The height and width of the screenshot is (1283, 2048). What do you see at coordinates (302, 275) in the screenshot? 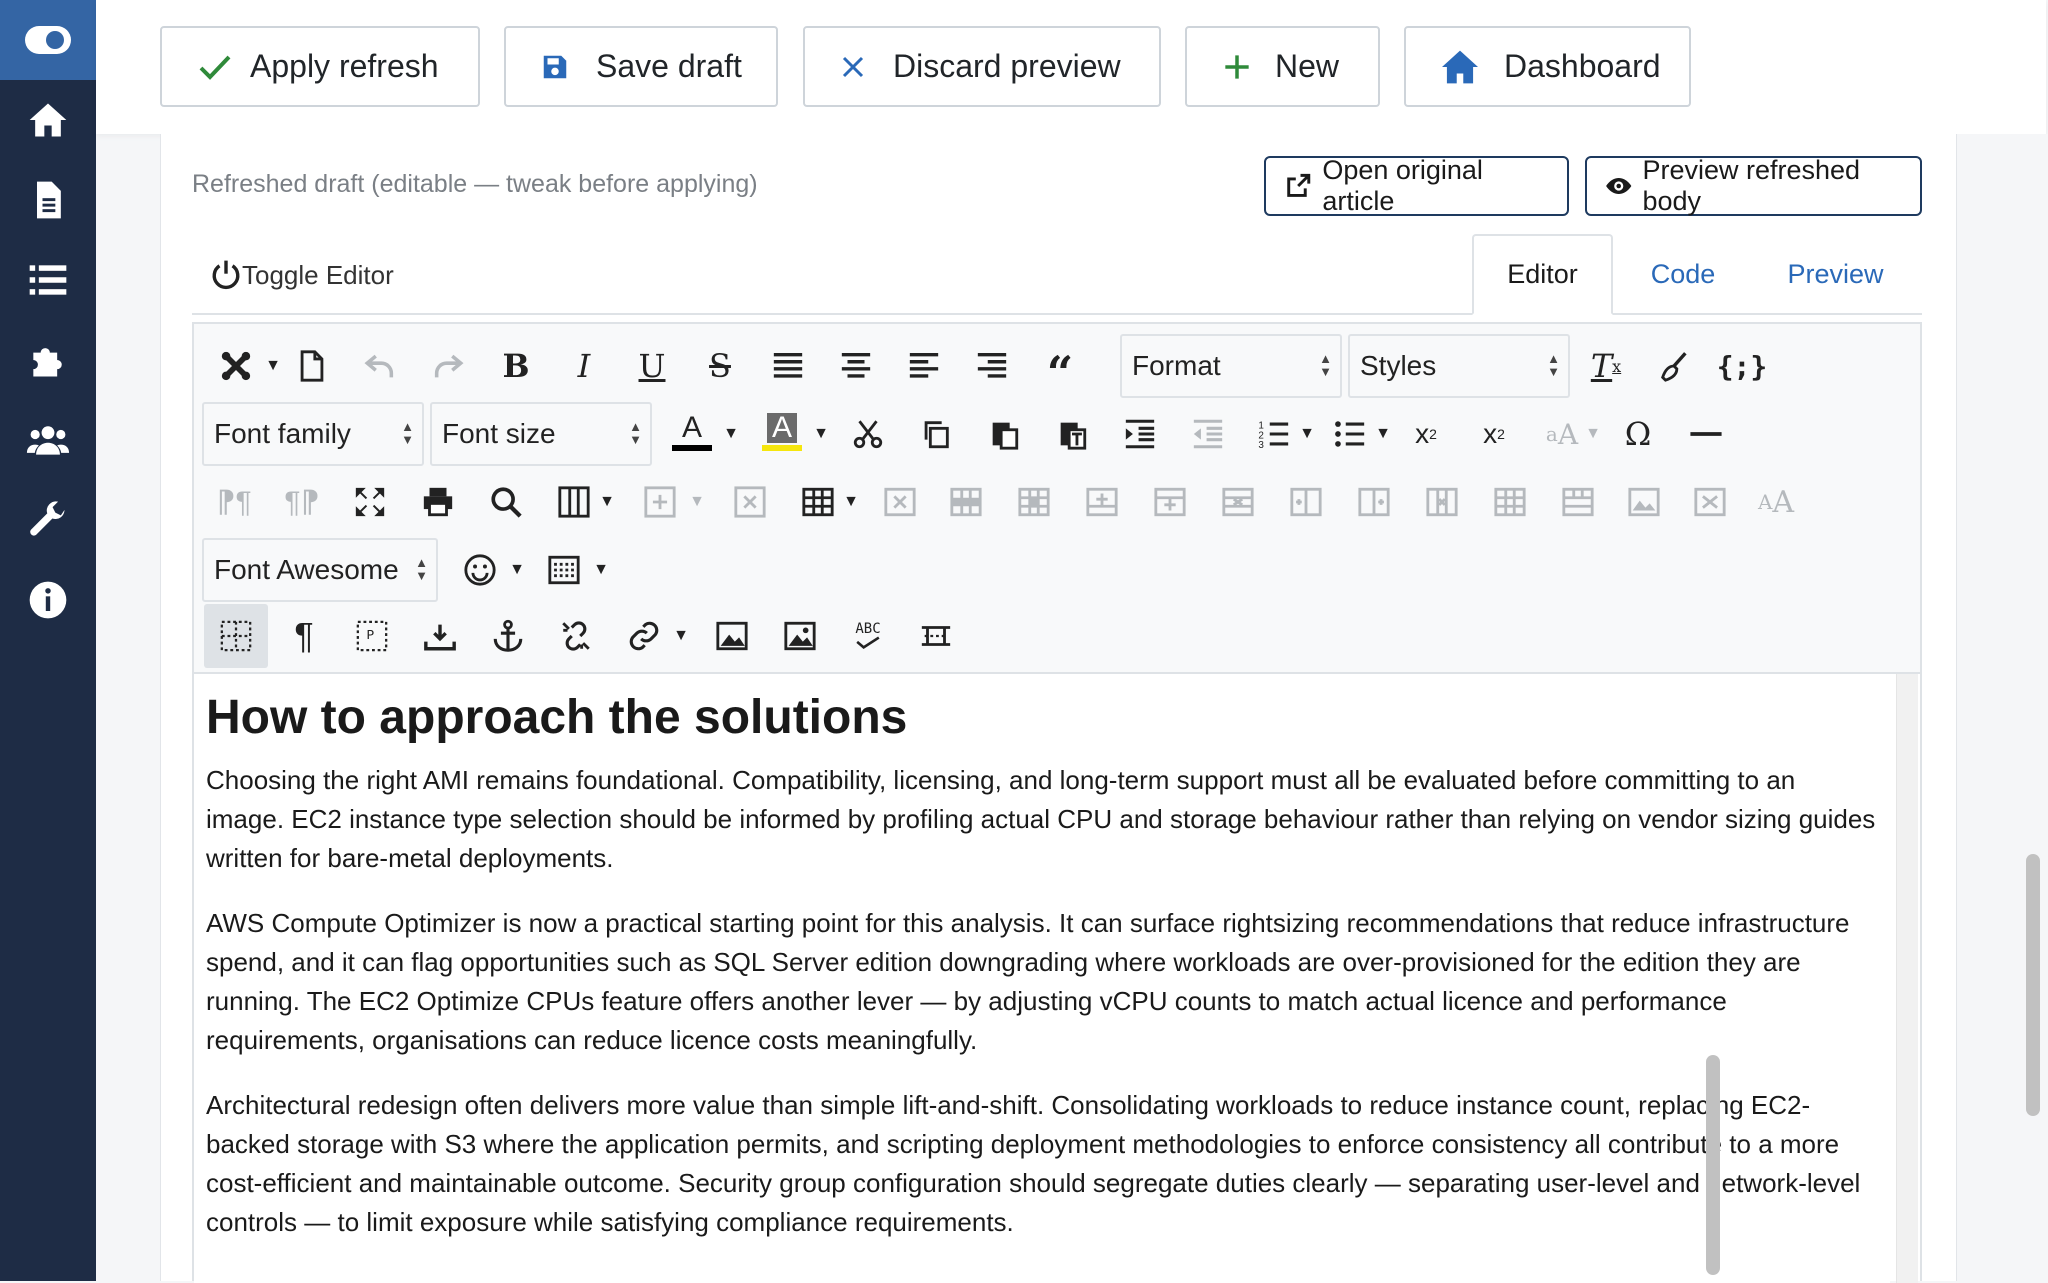
I see `toggle-editor-button: Toggle Editor` at bounding box center [302, 275].